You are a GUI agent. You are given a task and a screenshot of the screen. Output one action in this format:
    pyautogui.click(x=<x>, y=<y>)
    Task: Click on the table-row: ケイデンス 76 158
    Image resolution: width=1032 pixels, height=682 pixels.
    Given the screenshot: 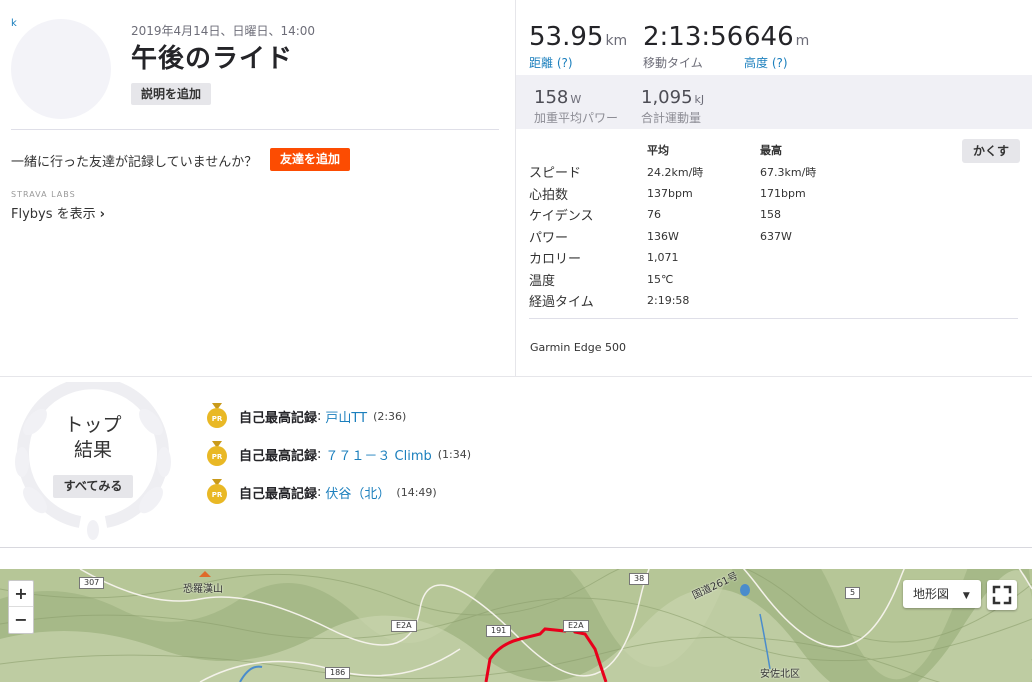 What is the action you would take?
    pyautogui.click(x=699, y=215)
    